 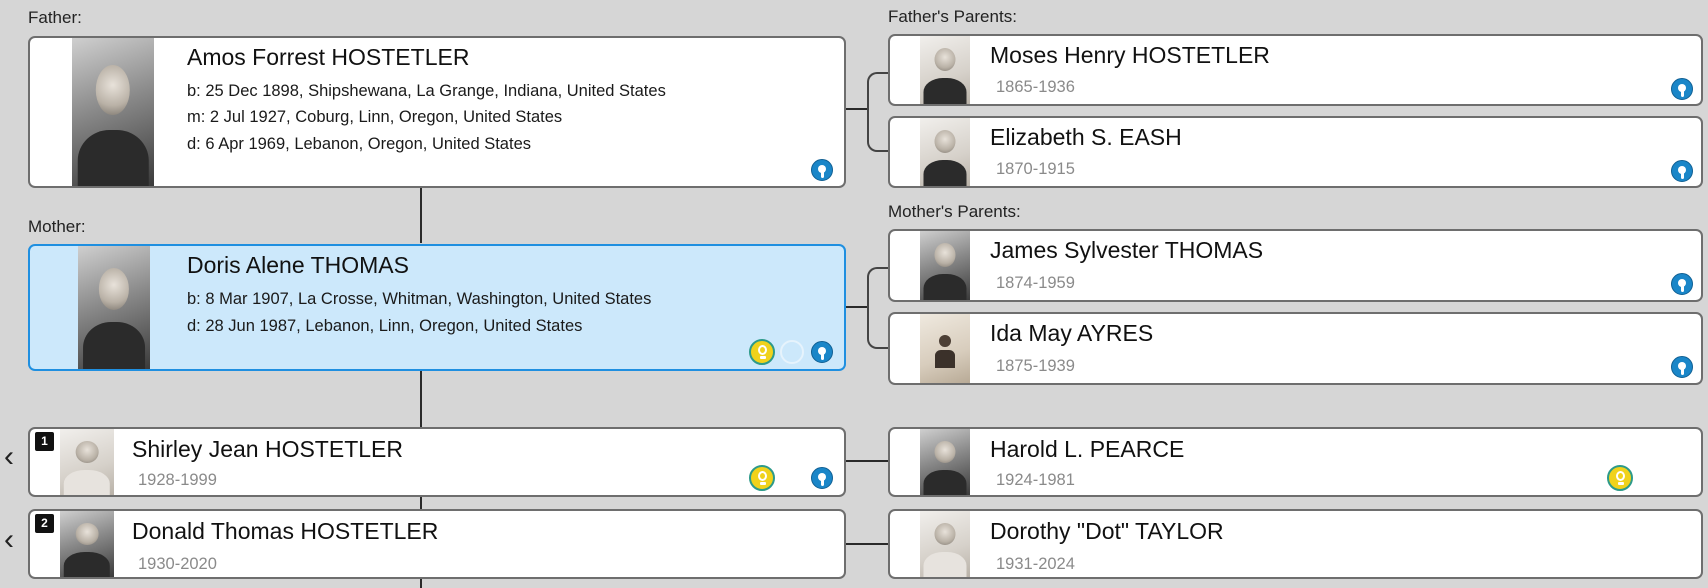 What do you see at coordinates (298, 265) in the screenshot?
I see `mother-name: Doris Alene THOMAS` at bounding box center [298, 265].